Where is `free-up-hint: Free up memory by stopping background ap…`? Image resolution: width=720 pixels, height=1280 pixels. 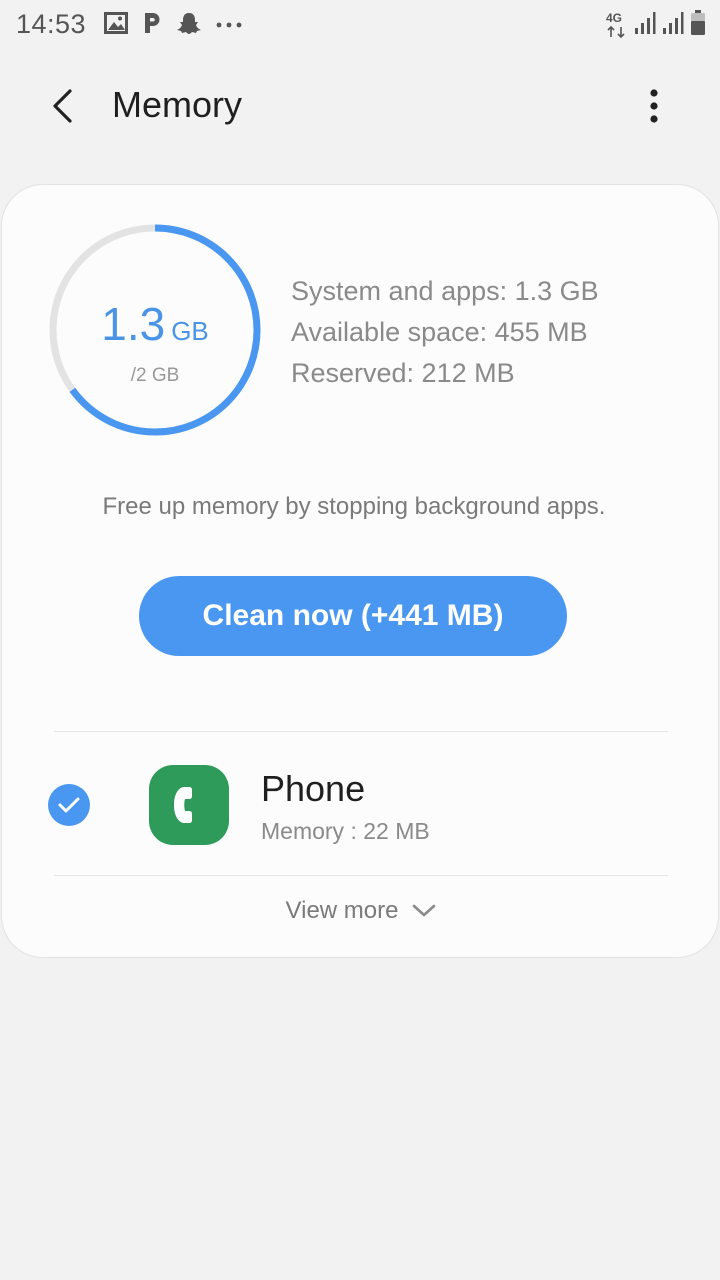 free-up-hint: Free up memory by stopping background ap… is located at coordinates (354, 506).